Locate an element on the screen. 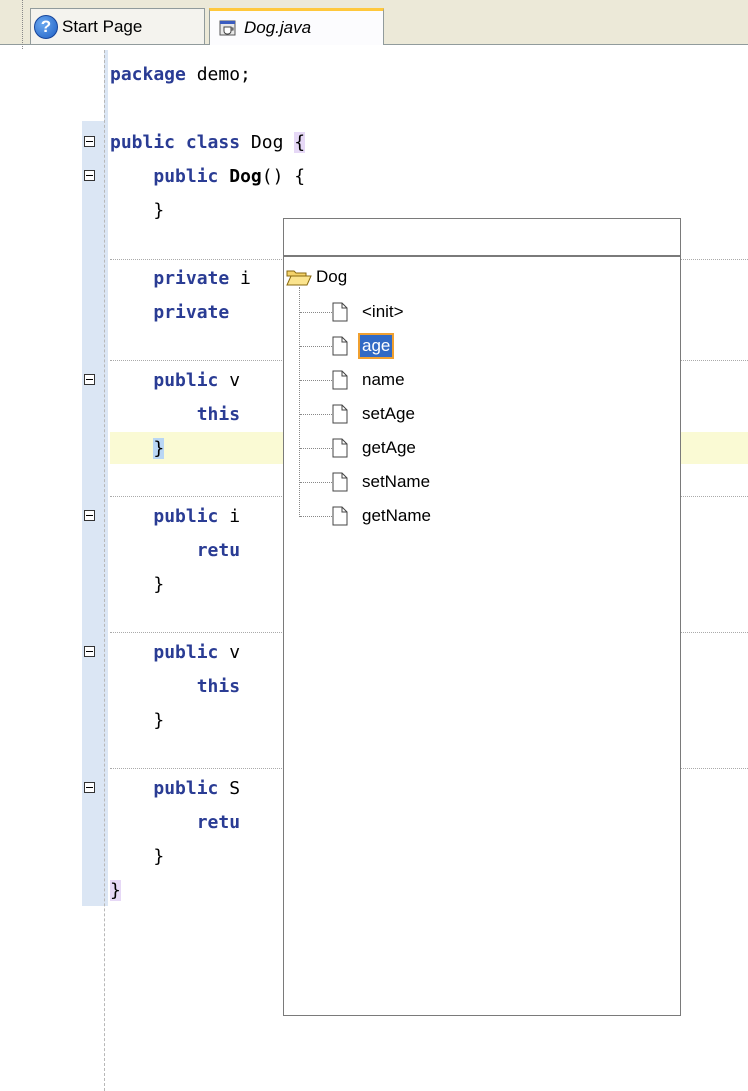 The width and height of the screenshot is (748, 1091). tab-bar: ? Start Page Dog.java is located at coordinates (374, 22).